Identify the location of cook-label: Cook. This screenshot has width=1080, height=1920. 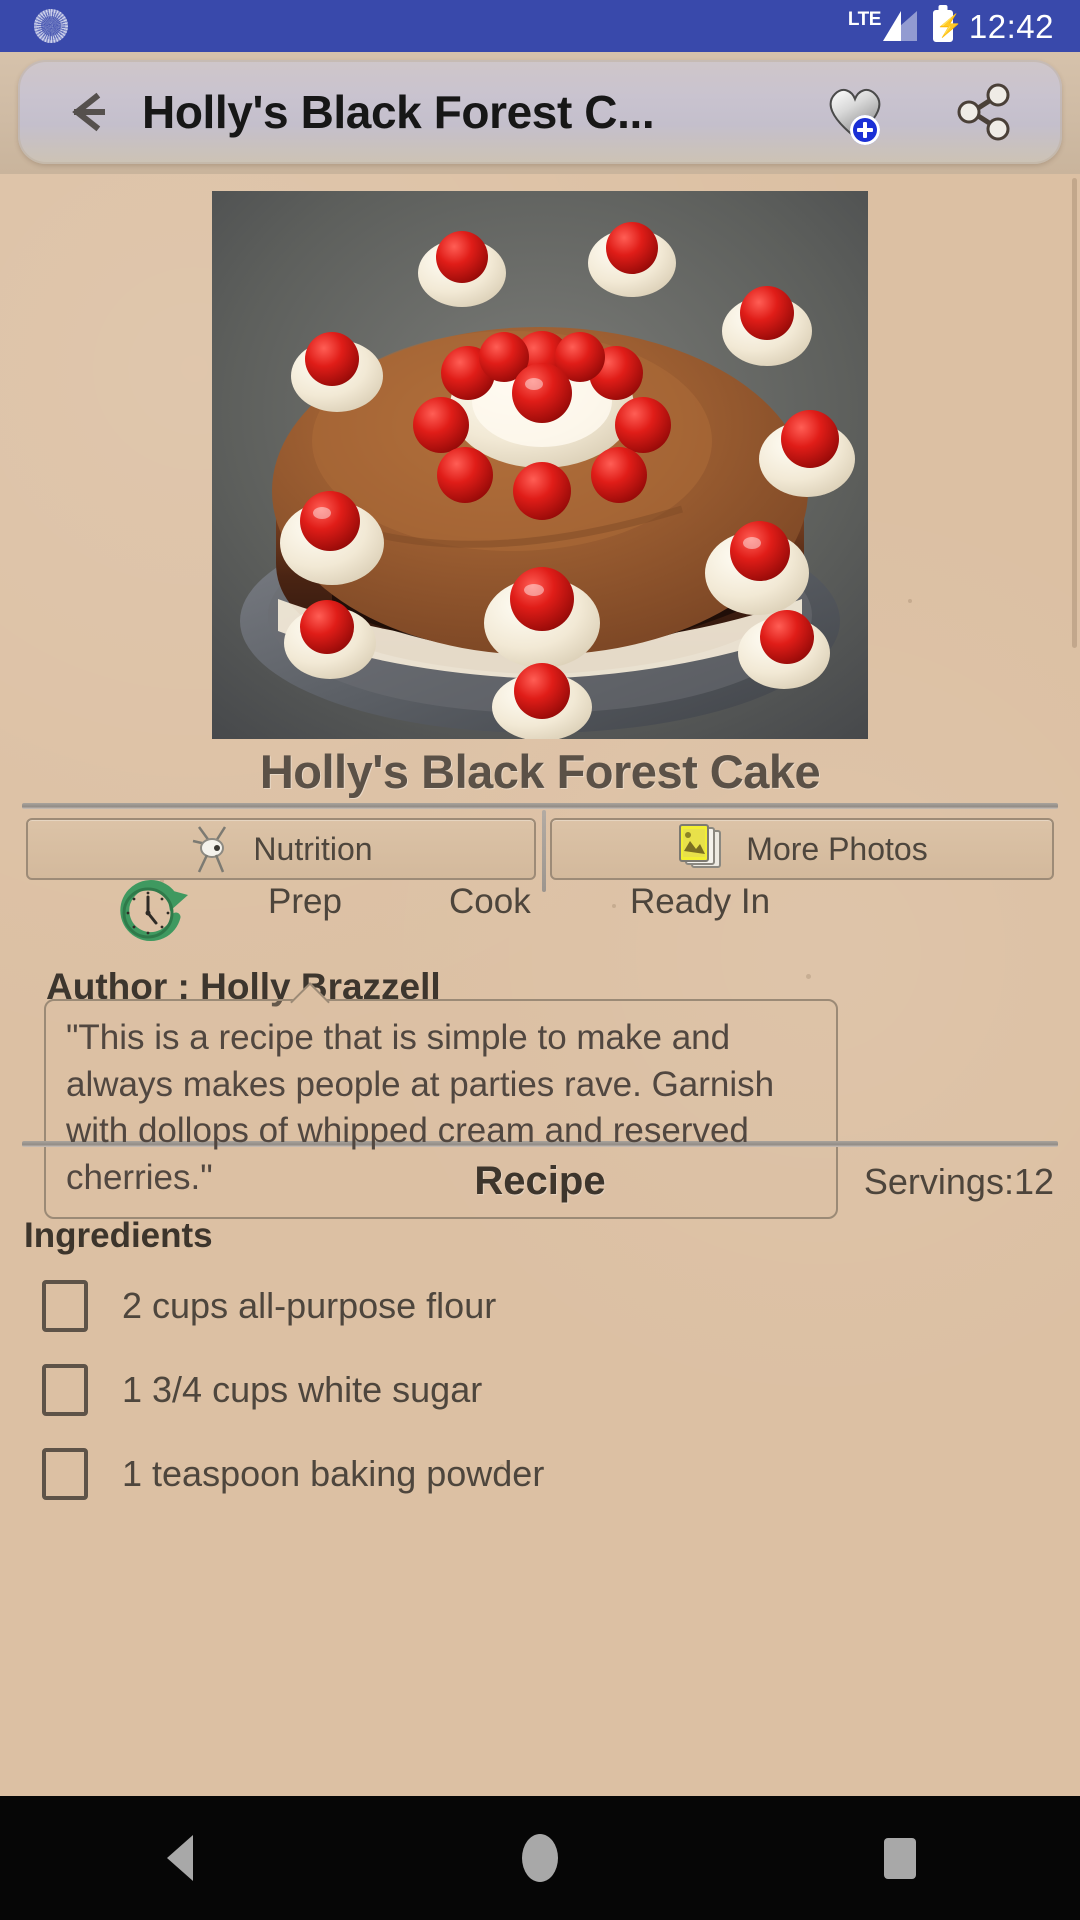
(490, 901).